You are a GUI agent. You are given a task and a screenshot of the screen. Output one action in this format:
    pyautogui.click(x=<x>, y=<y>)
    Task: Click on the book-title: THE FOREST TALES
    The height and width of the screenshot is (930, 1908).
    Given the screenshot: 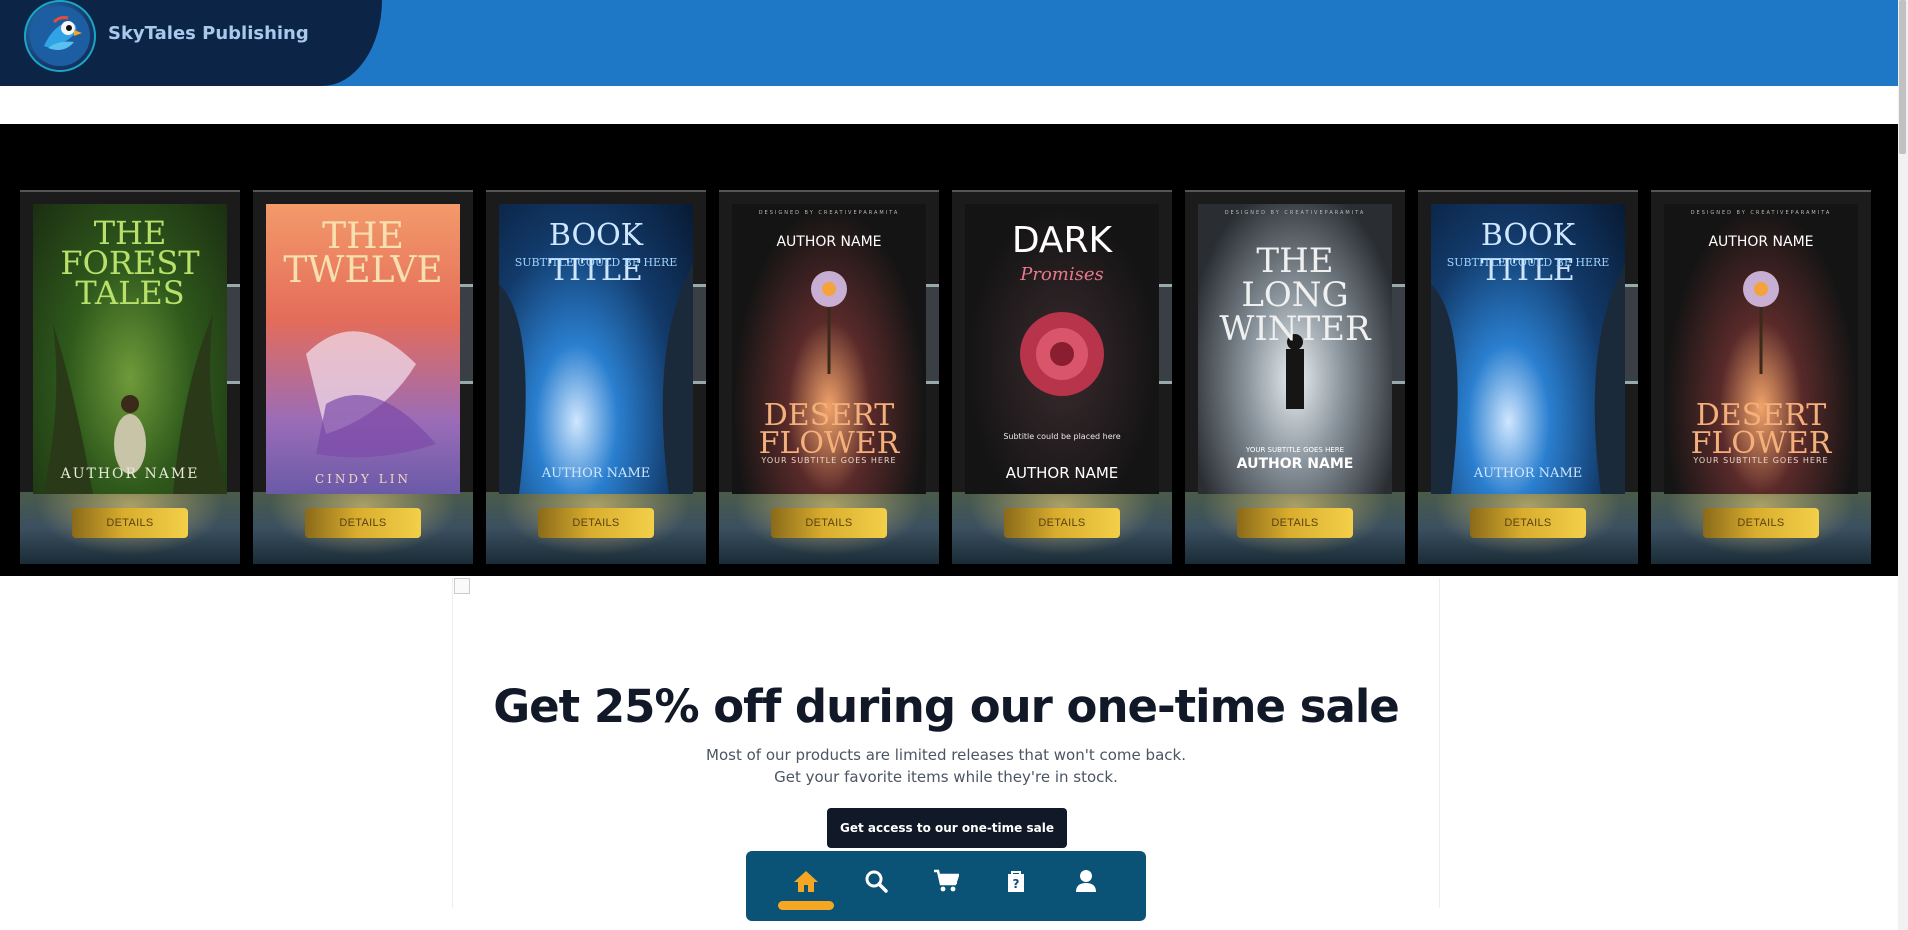 What is the action you would take?
    pyautogui.click(x=130, y=263)
    